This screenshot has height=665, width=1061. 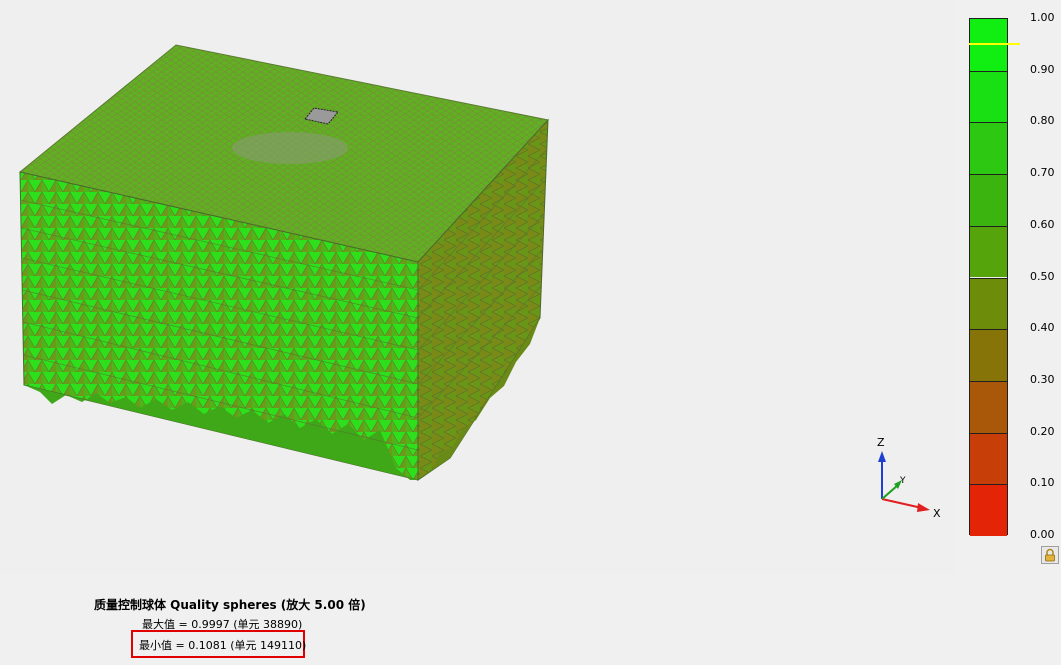 What do you see at coordinates (1042, 328) in the screenshot?
I see `legend-tick-label: 0.40` at bounding box center [1042, 328].